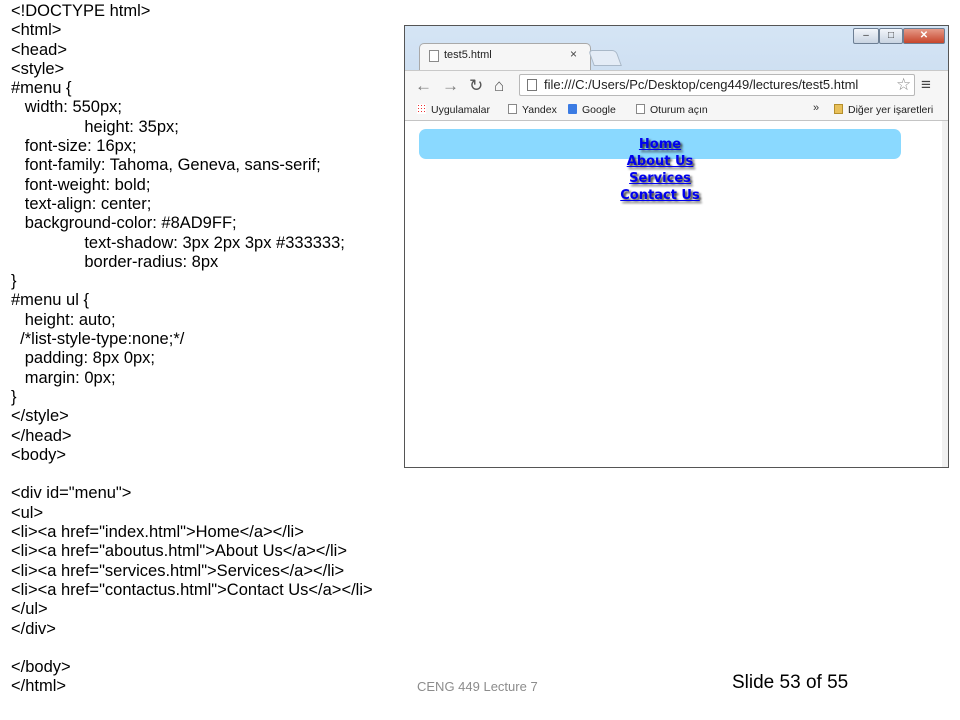 The width and height of the screenshot is (960, 720). Describe the element at coordinates (81, 184) in the screenshot. I see `code-line: font-weight: bold;` at that location.